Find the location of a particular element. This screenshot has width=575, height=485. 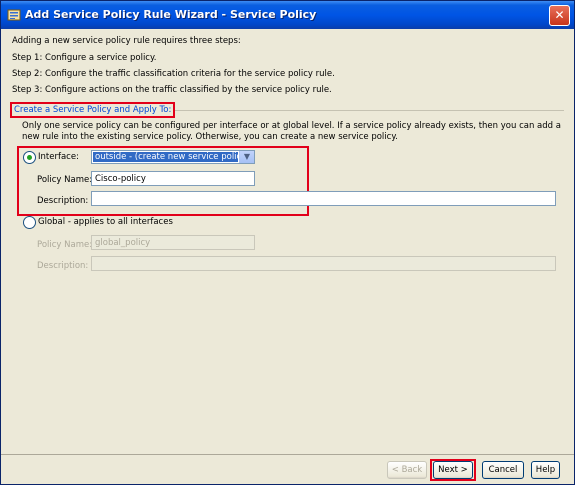

global-description-label: Description: is located at coordinates (63, 266).